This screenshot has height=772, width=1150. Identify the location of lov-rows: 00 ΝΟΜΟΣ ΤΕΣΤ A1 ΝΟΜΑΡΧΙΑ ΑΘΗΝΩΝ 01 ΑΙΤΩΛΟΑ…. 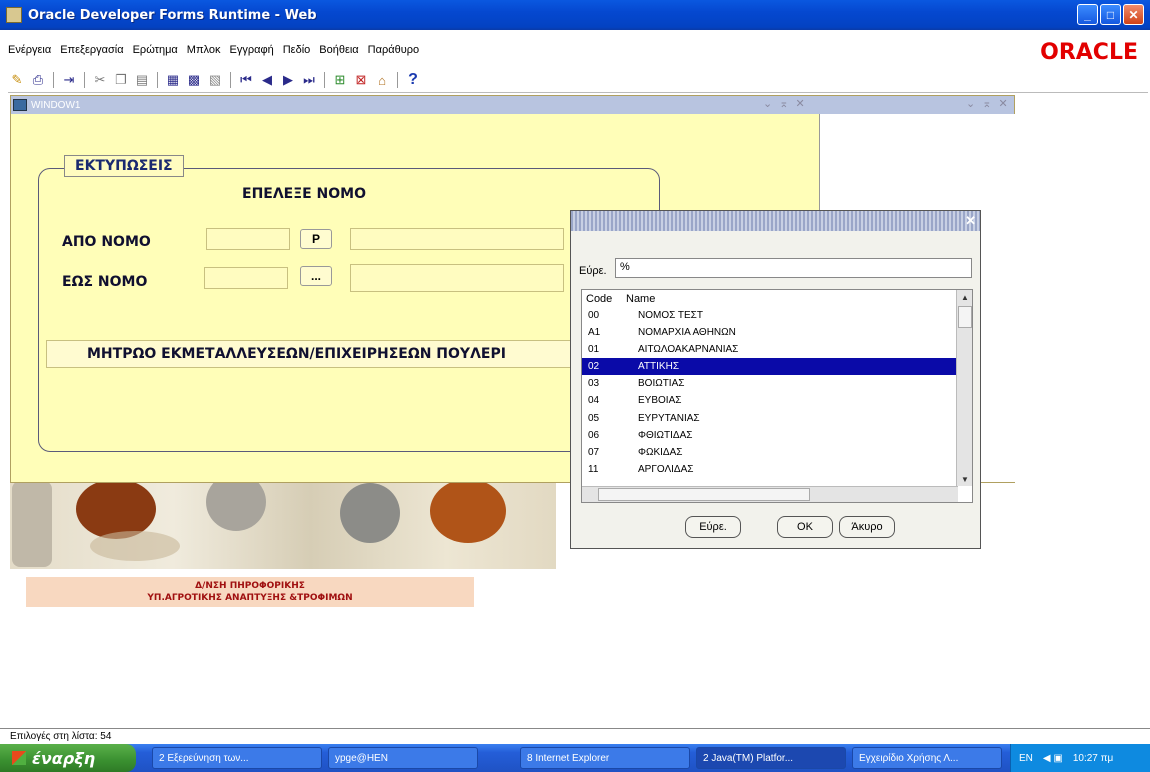
(769, 392).